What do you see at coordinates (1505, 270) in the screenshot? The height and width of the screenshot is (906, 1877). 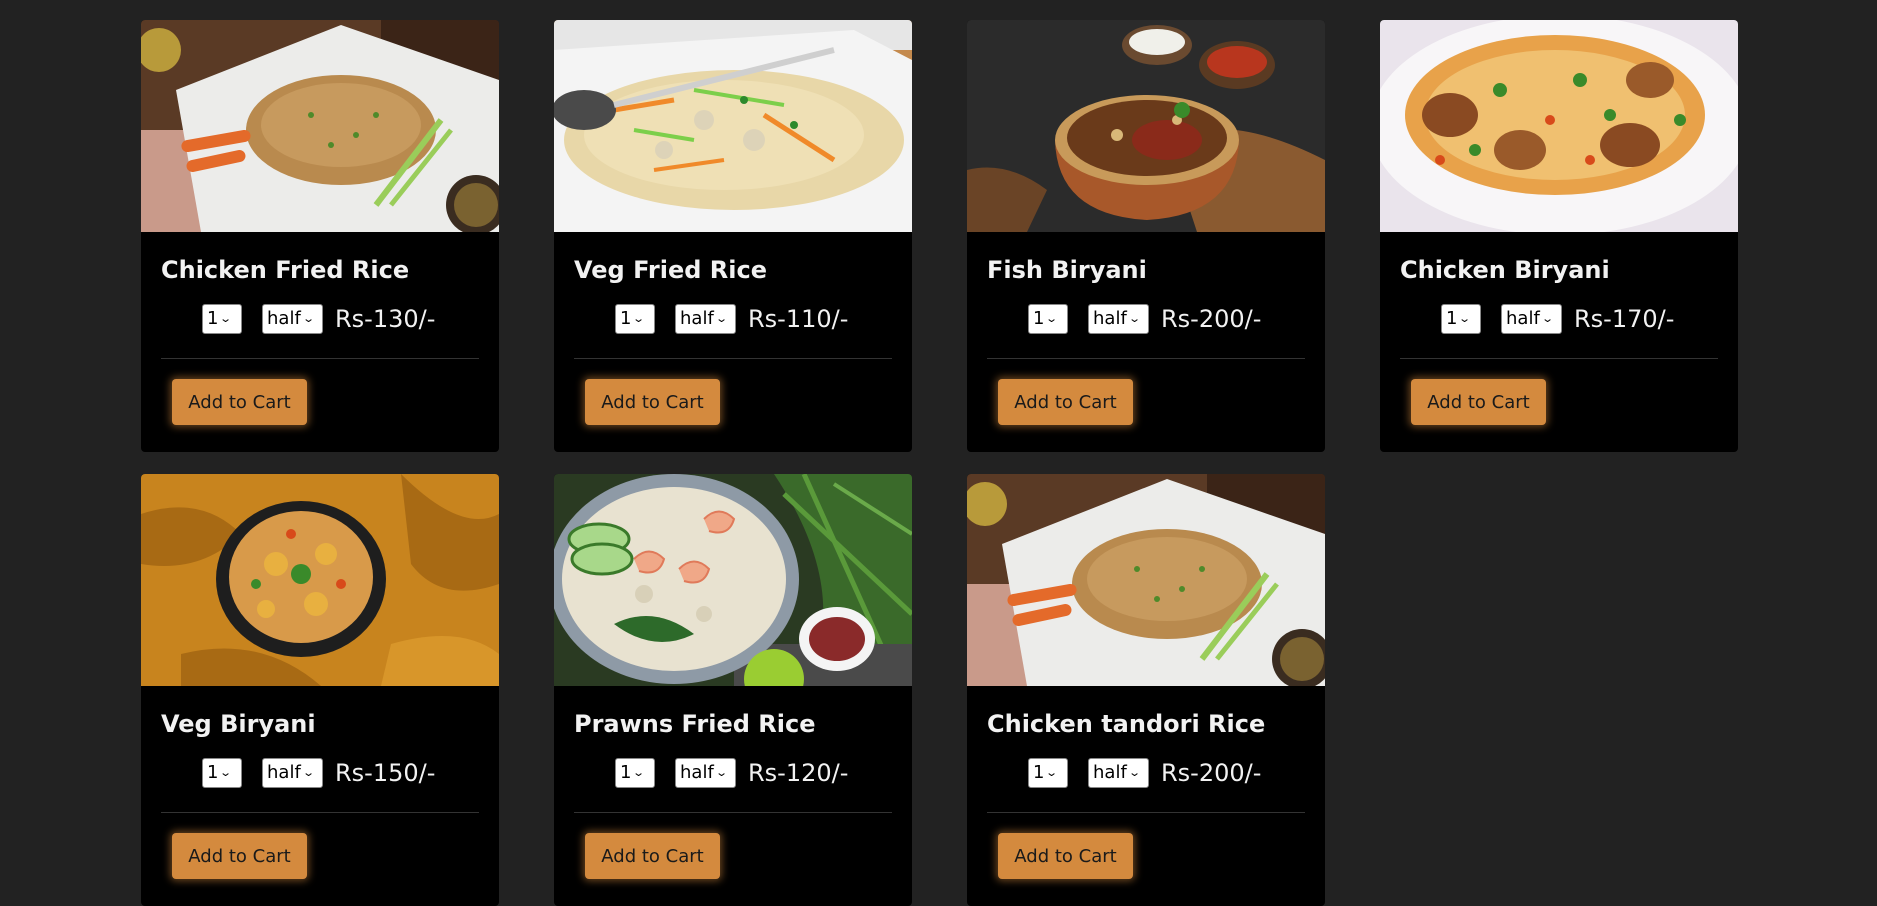 I see `product-name: Chicken Biryani` at bounding box center [1505, 270].